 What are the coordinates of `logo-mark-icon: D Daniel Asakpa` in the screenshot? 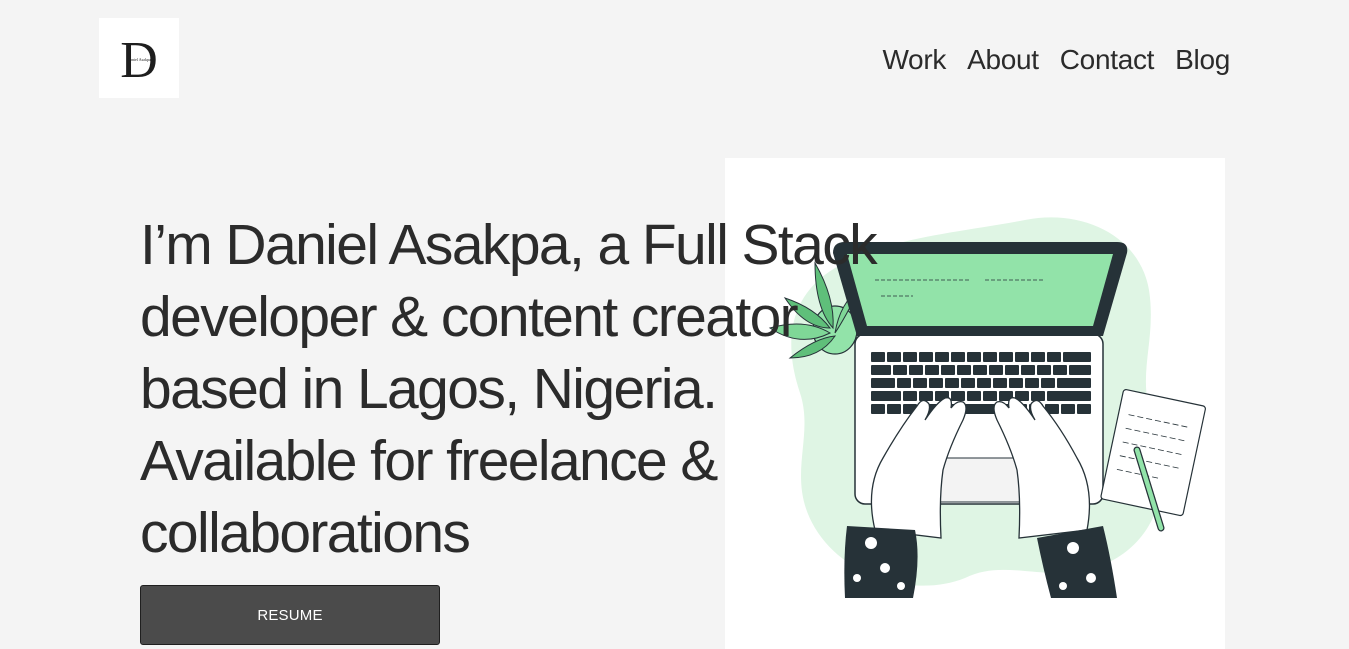 It's located at (139, 60).